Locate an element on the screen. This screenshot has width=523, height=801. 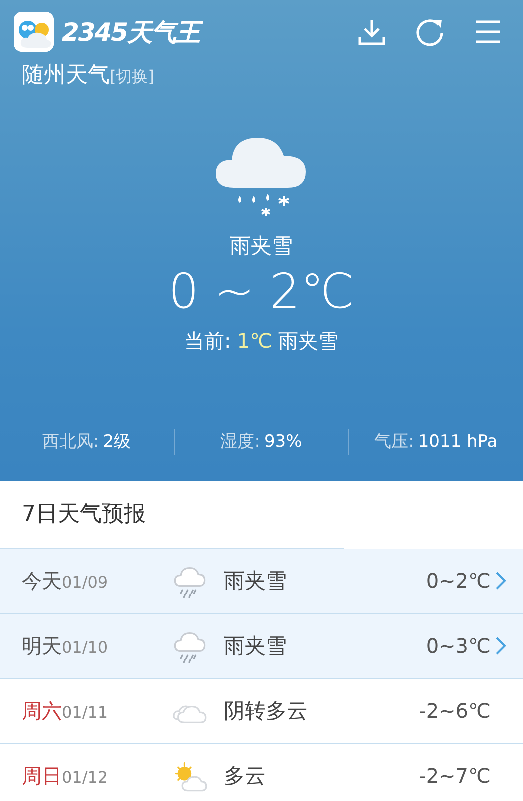
forecast-row: 明天01/10 雨夹雪 0~3℃ is located at coordinates (261, 646).